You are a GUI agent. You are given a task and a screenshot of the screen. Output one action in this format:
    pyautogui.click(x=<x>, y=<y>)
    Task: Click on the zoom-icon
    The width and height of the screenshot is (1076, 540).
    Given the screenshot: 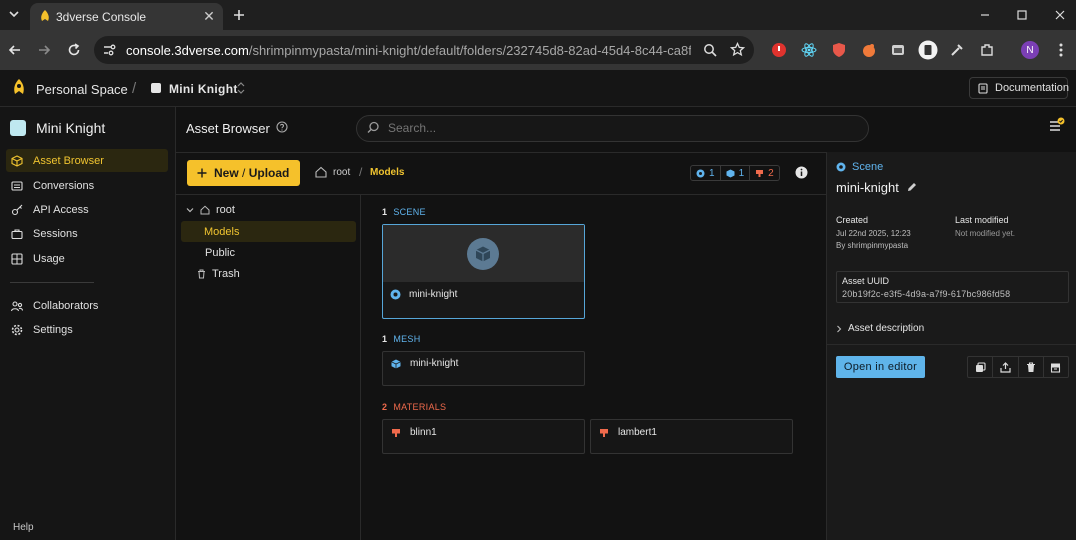 What is the action you would take?
    pyautogui.click(x=710, y=50)
    